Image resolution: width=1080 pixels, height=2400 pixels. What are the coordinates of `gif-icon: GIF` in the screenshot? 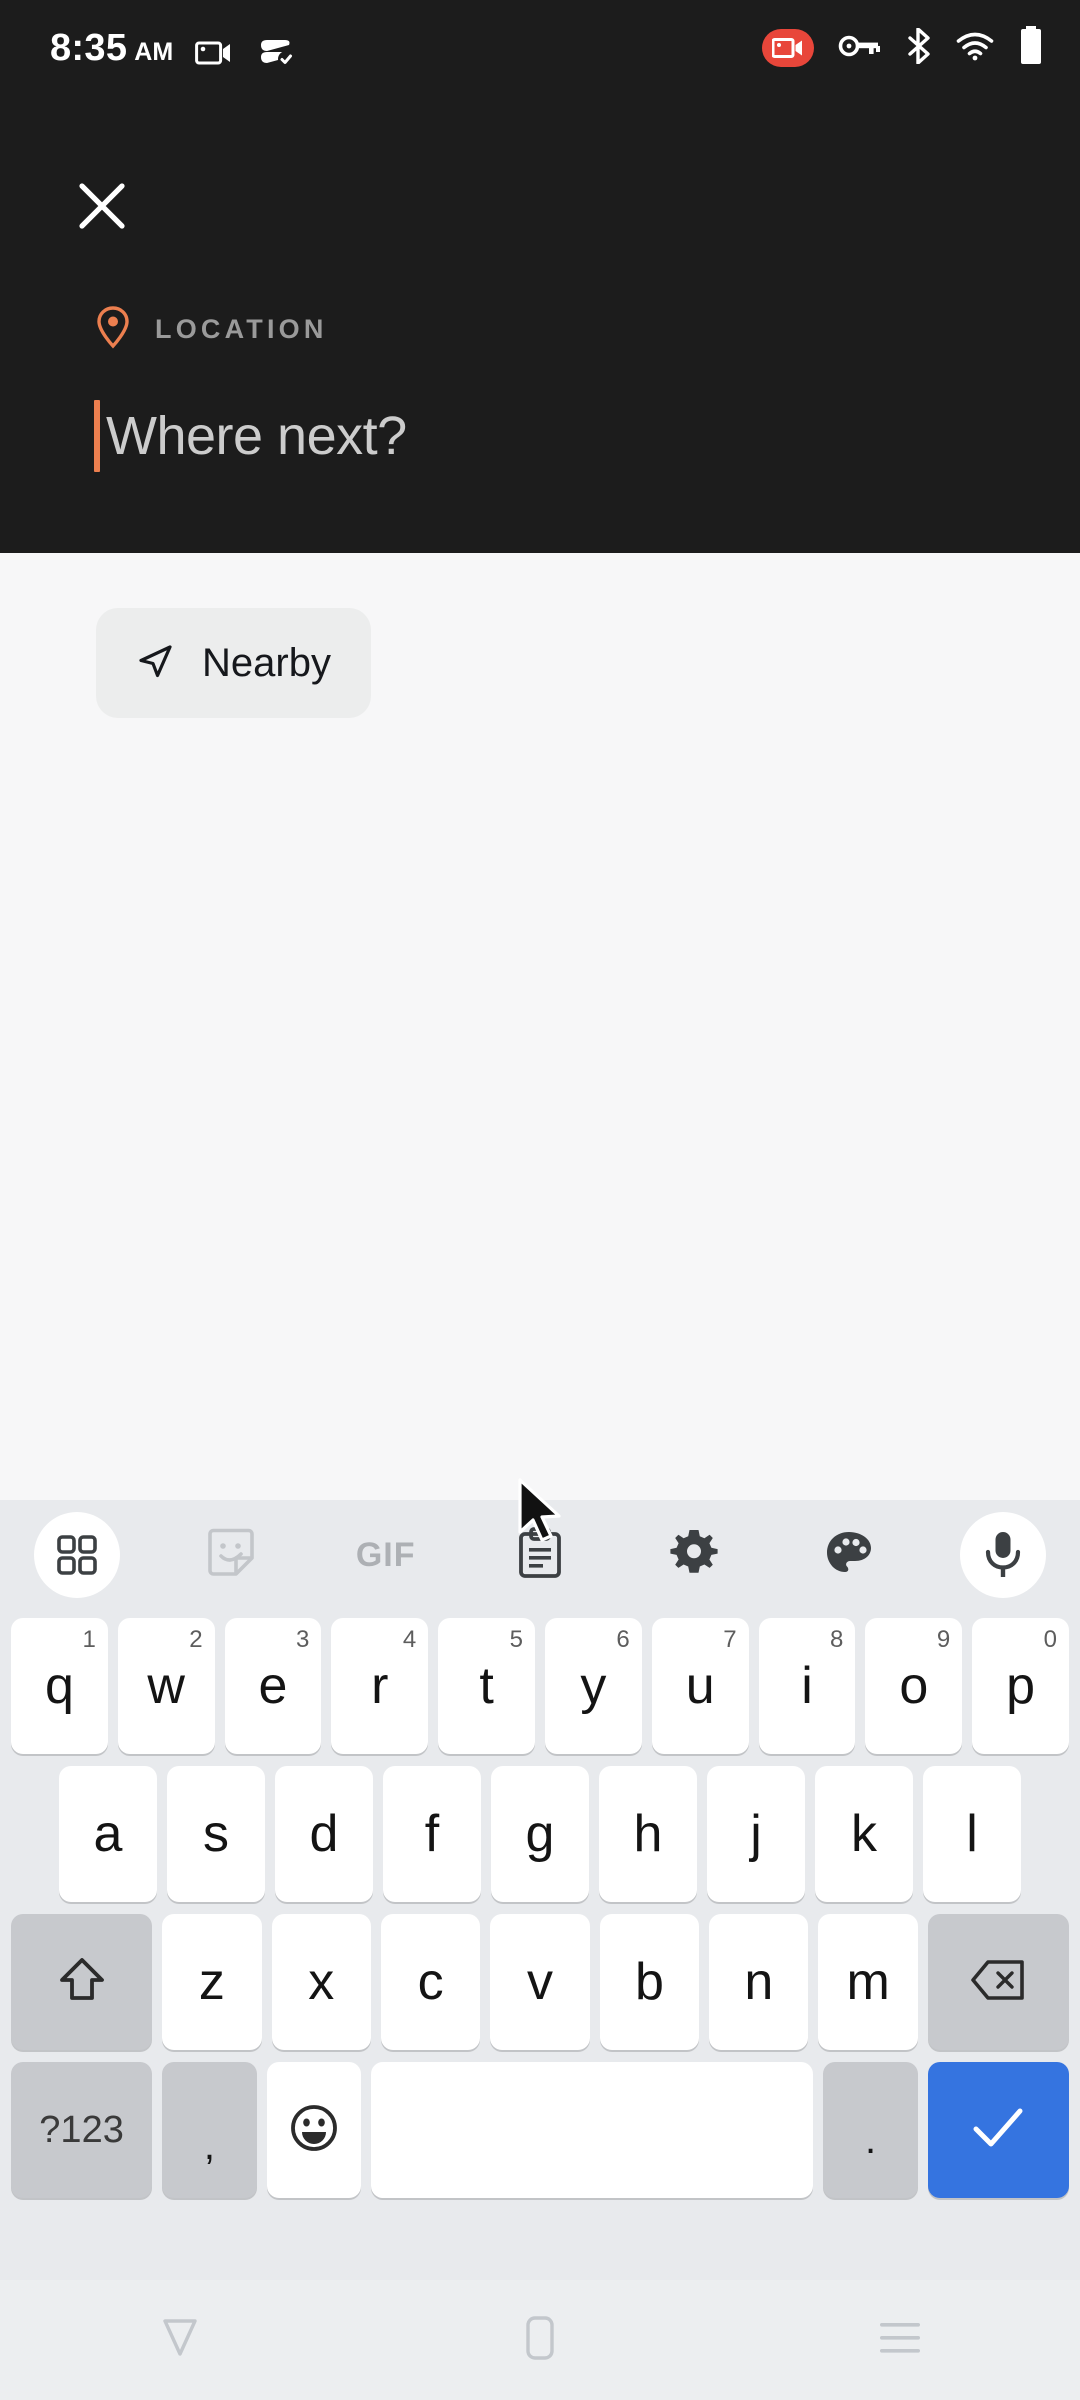 It's located at (385, 1554).